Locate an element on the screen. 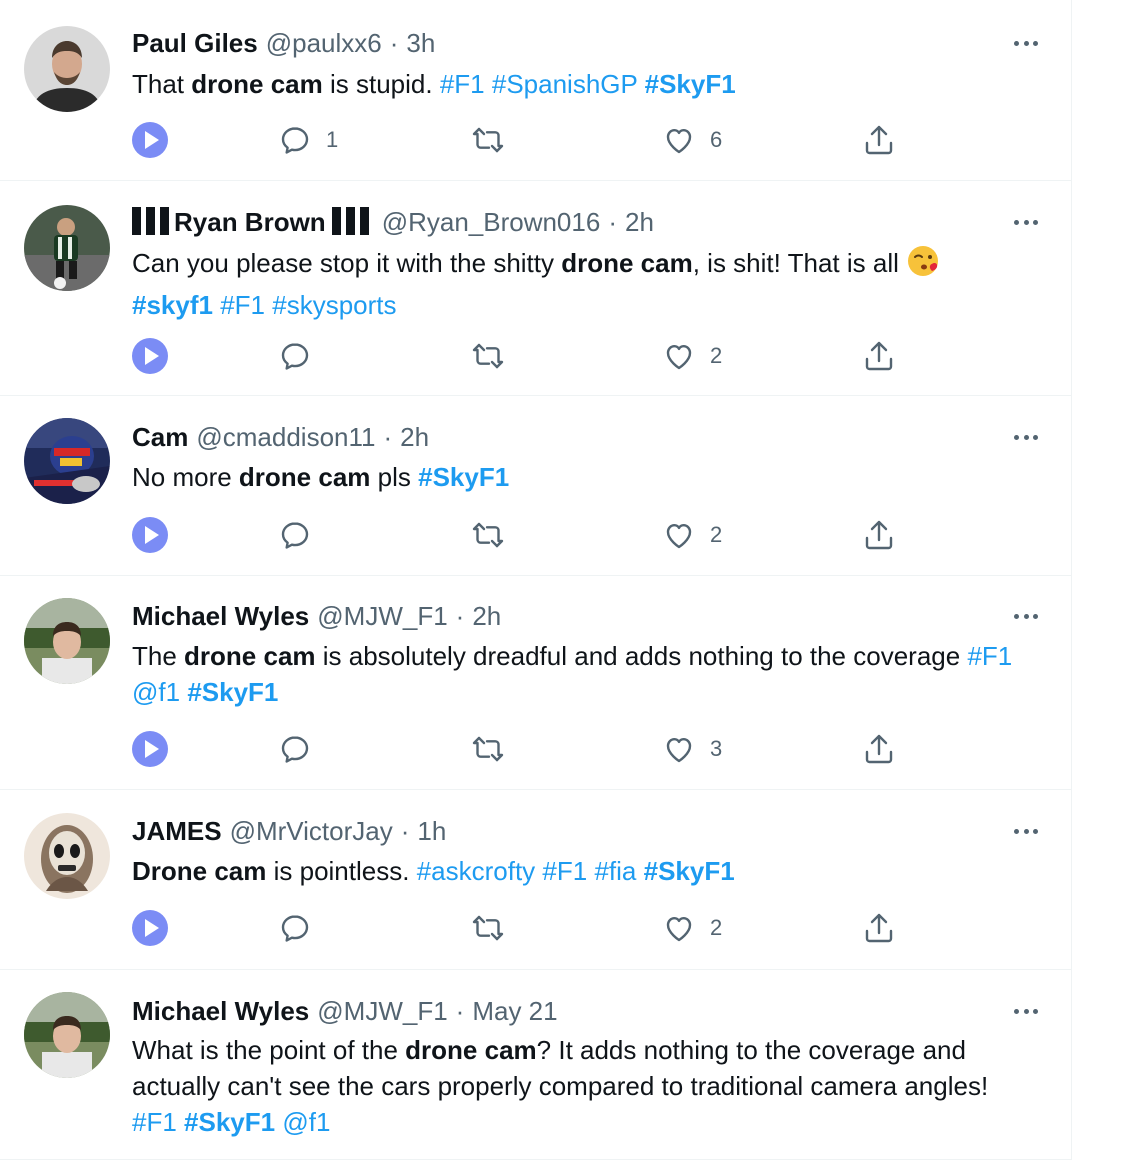  author-name: JAMES is located at coordinates (177, 831).